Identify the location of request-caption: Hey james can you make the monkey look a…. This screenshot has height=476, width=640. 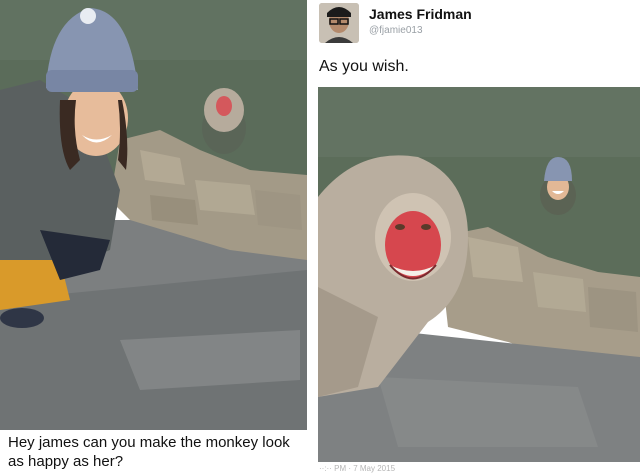
(149, 452).